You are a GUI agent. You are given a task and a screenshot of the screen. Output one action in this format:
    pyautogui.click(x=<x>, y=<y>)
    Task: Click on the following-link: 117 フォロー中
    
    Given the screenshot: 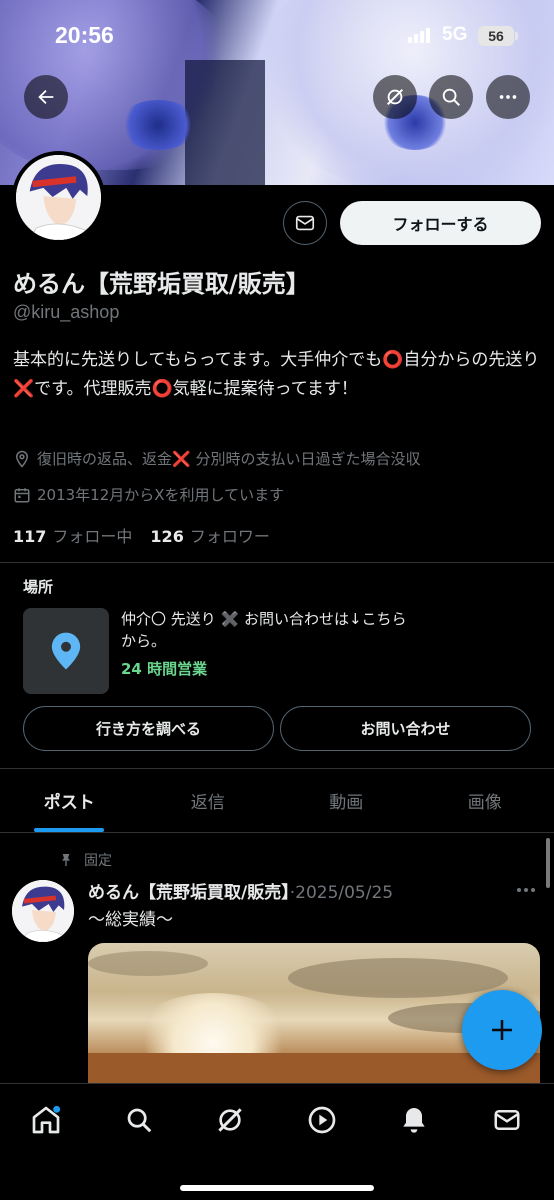 What is the action you would take?
    pyautogui.click(x=72, y=535)
    